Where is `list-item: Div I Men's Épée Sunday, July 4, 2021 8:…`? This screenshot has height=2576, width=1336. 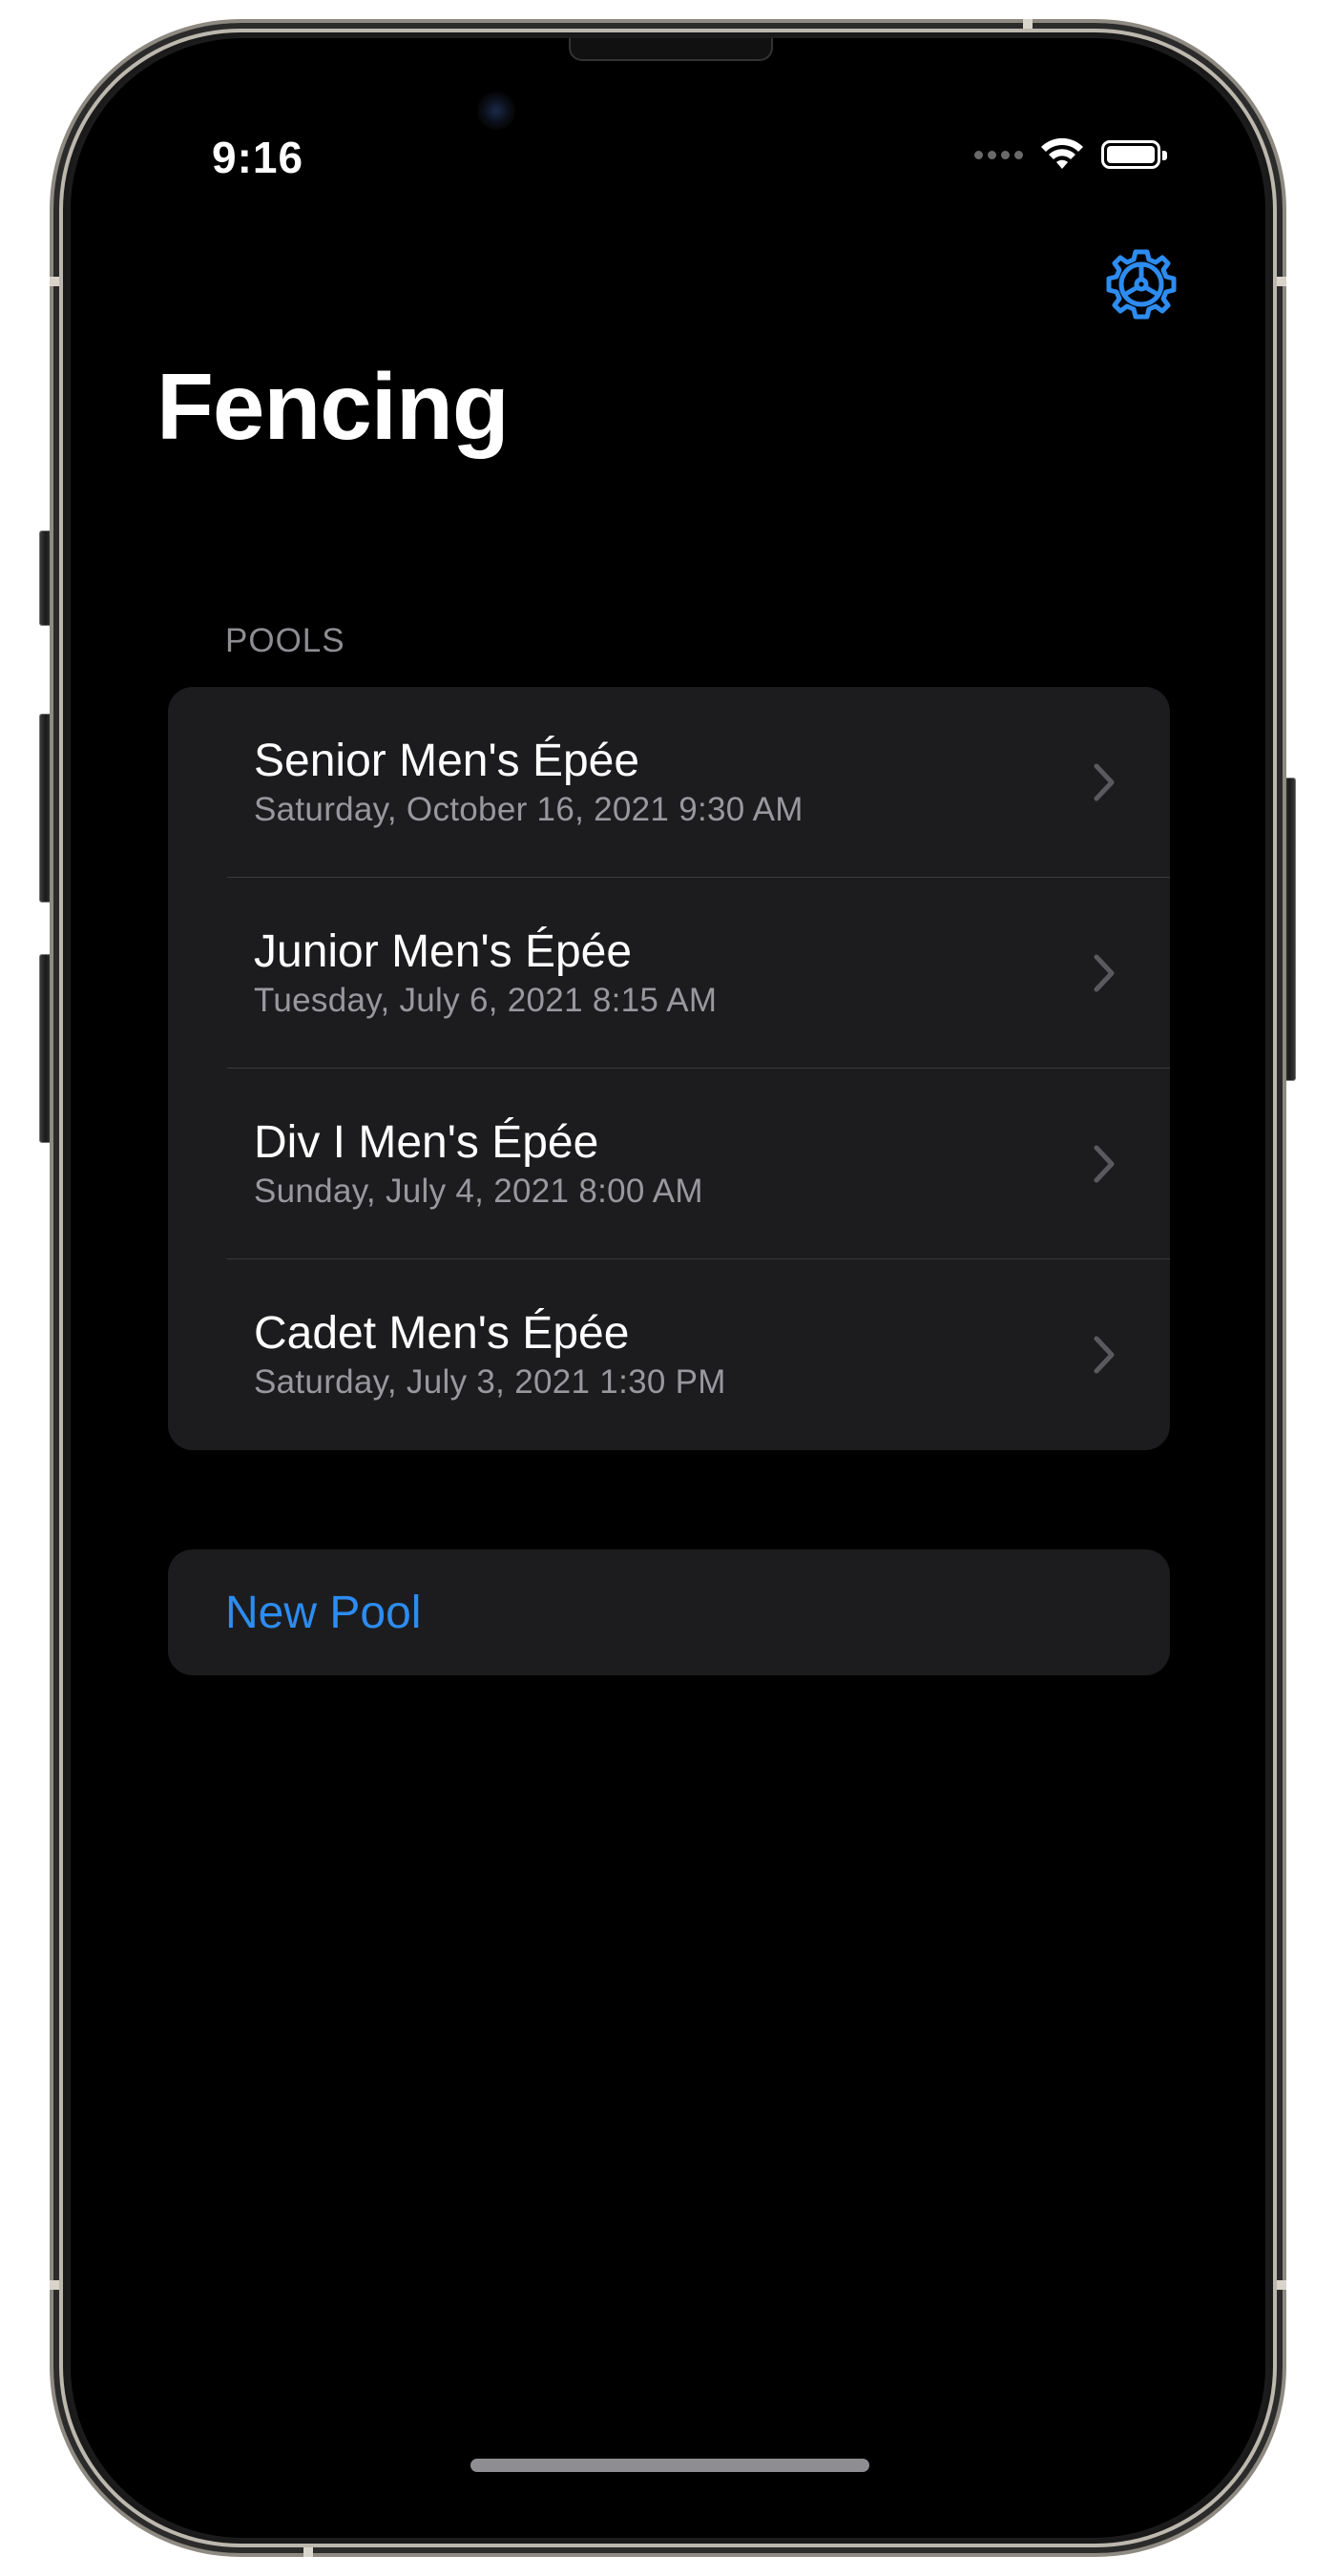 list-item: Div I Men's Épée Sunday, July 4, 2021 8:… is located at coordinates (669, 1164).